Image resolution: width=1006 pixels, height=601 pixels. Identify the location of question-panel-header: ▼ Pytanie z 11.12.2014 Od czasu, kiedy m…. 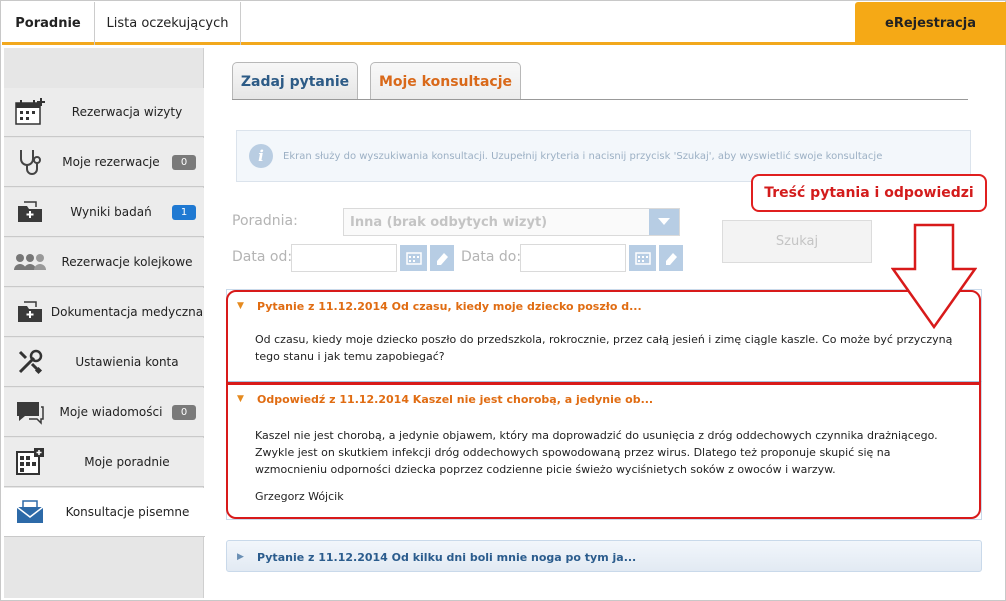
(604, 306).